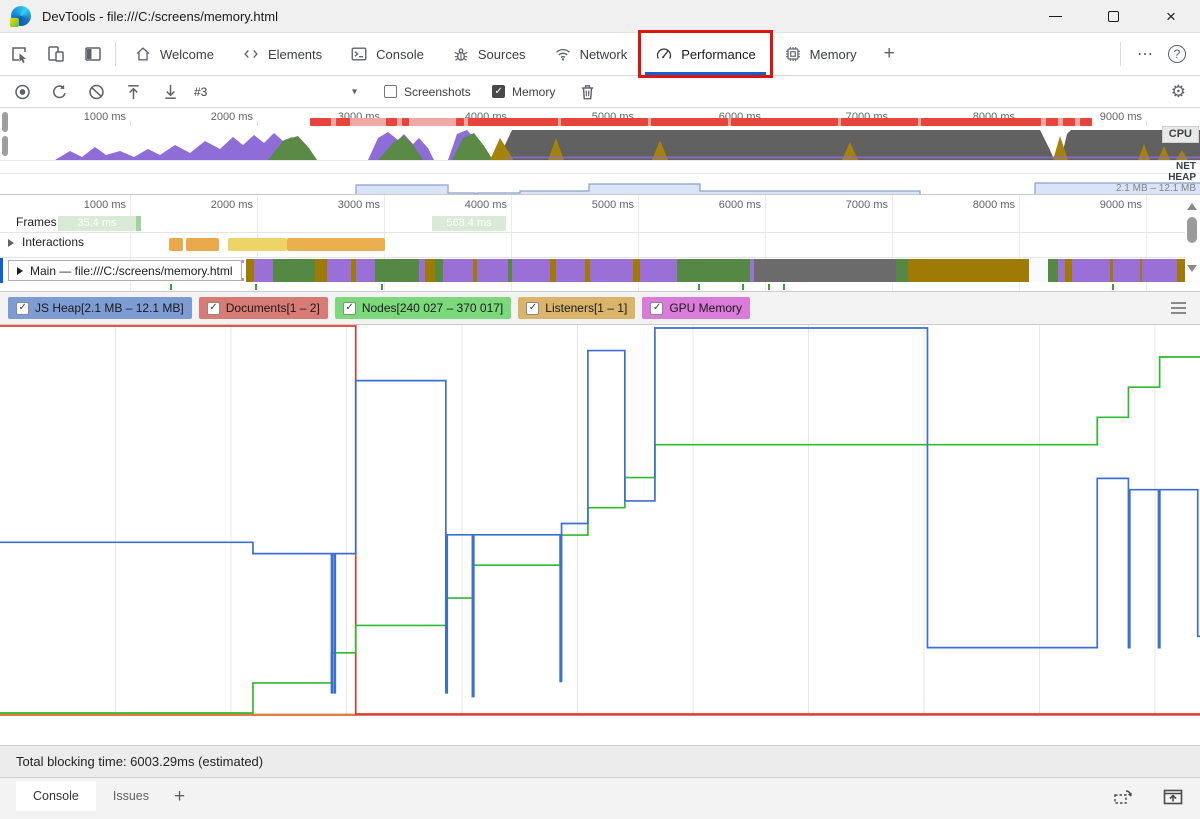 This screenshot has width=1200, height=819. I want to click on clear-button, so click(96, 91).